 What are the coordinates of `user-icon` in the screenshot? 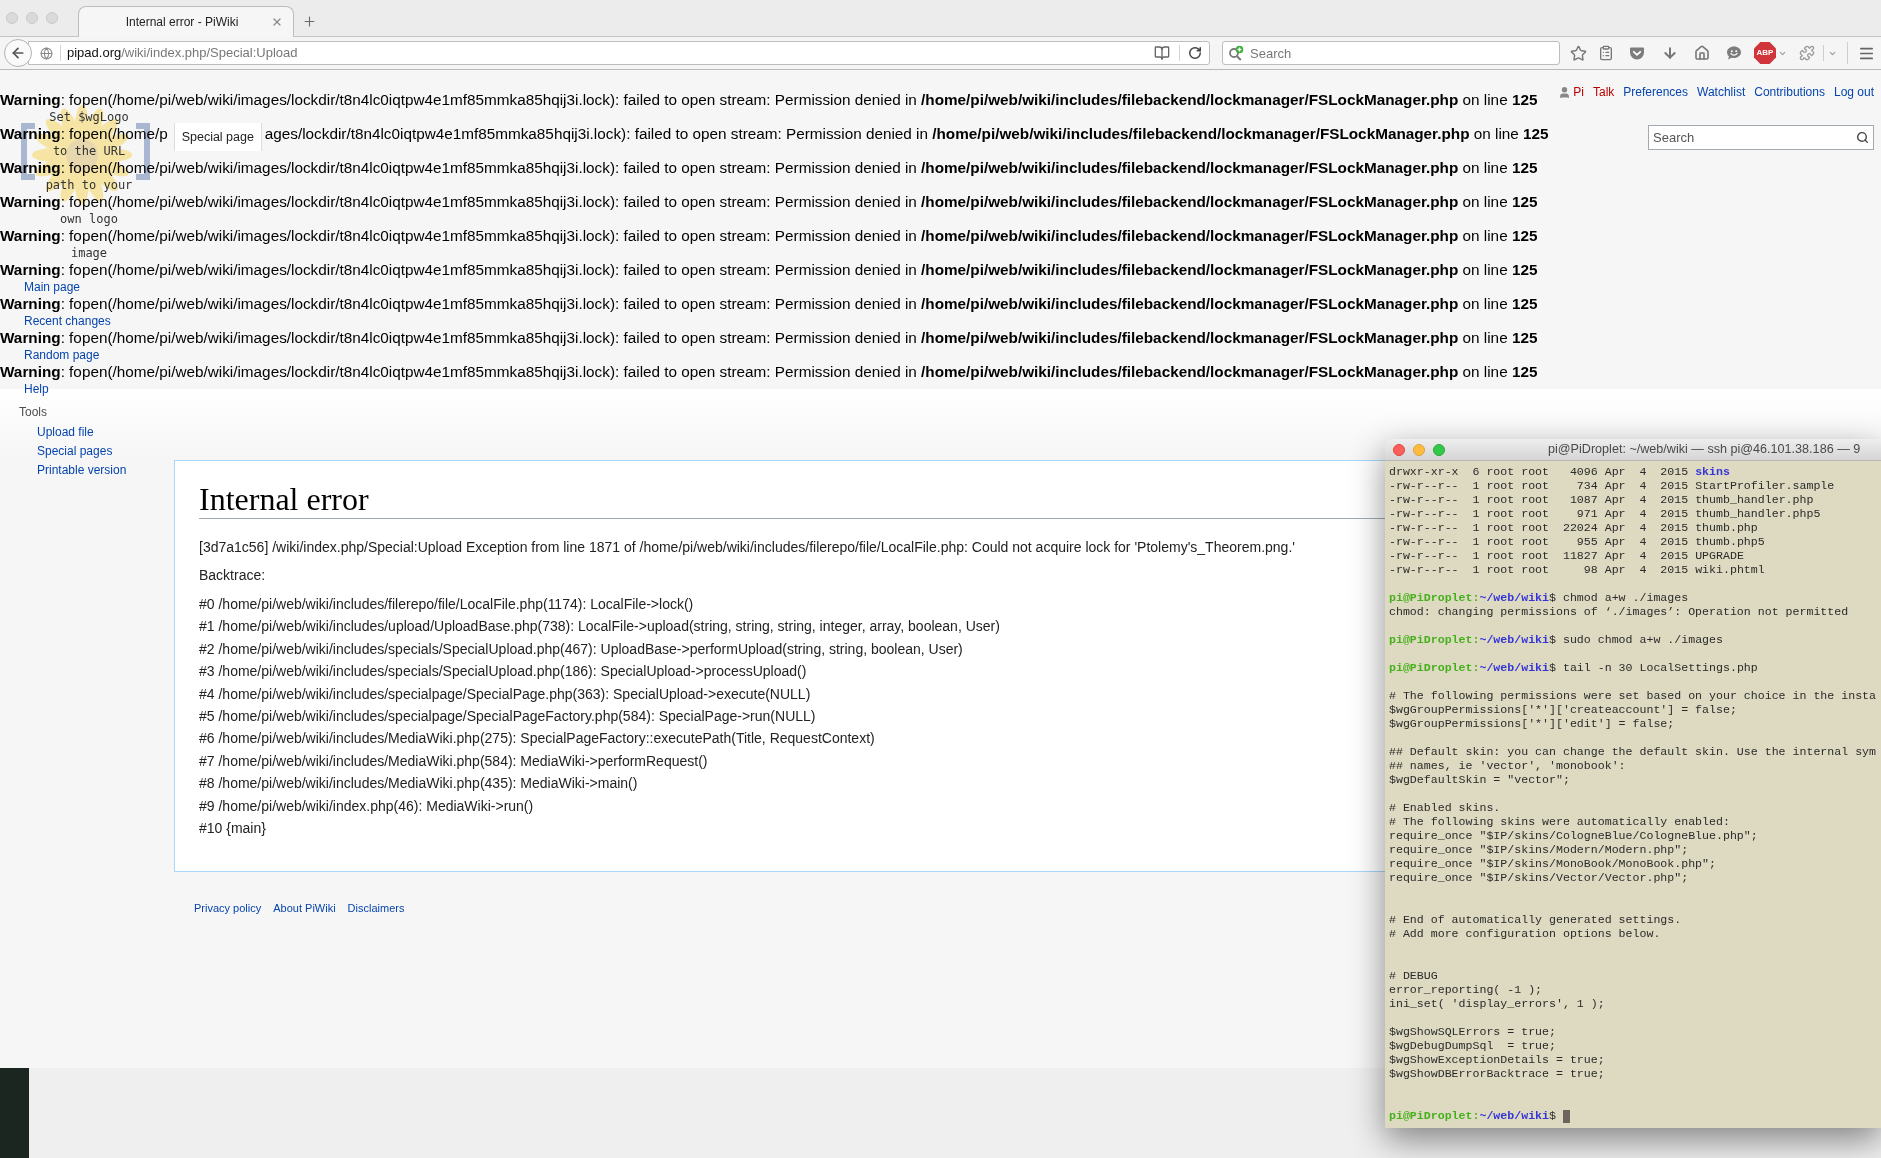 It's located at (1565, 92).